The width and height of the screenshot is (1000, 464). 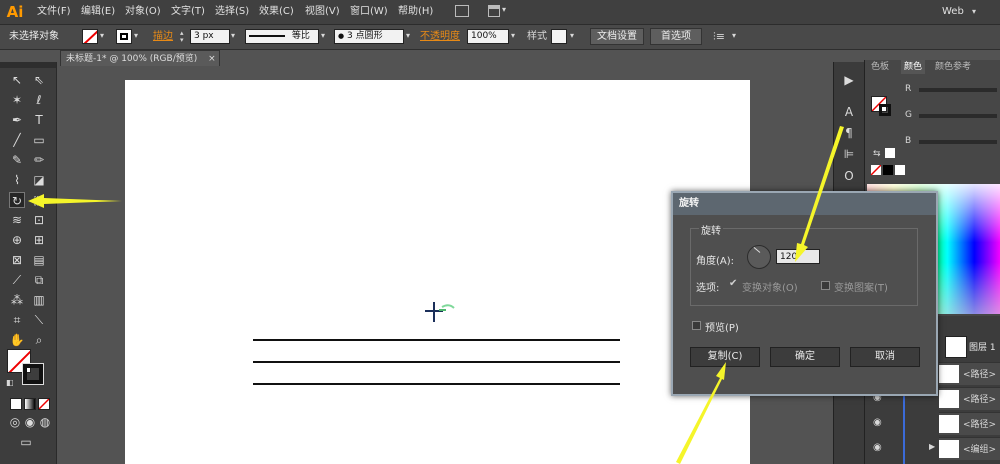 What do you see at coordinates (804, 204) in the screenshot?
I see `dialog-title: 旋转` at bounding box center [804, 204].